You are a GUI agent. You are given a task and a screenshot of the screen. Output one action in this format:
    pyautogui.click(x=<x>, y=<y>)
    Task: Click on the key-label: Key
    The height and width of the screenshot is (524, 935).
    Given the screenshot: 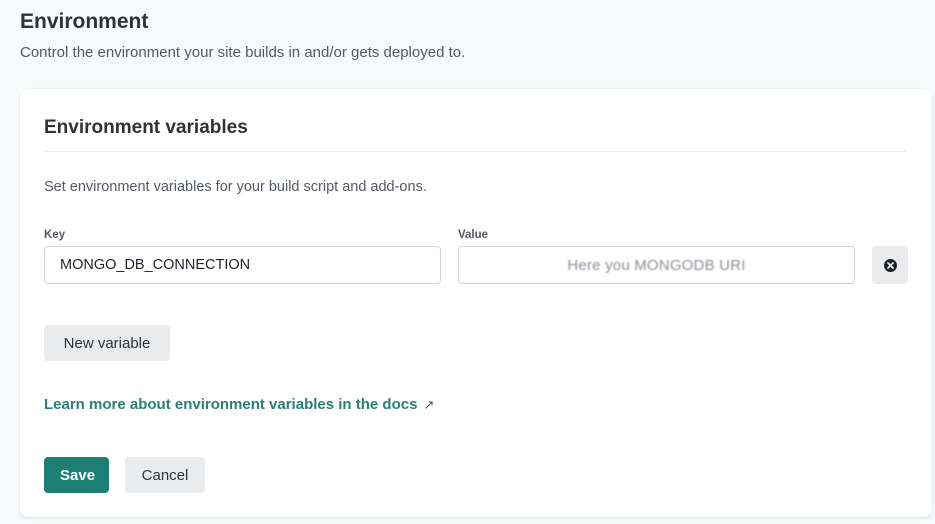 What is the action you would take?
    pyautogui.click(x=55, y=235)
    